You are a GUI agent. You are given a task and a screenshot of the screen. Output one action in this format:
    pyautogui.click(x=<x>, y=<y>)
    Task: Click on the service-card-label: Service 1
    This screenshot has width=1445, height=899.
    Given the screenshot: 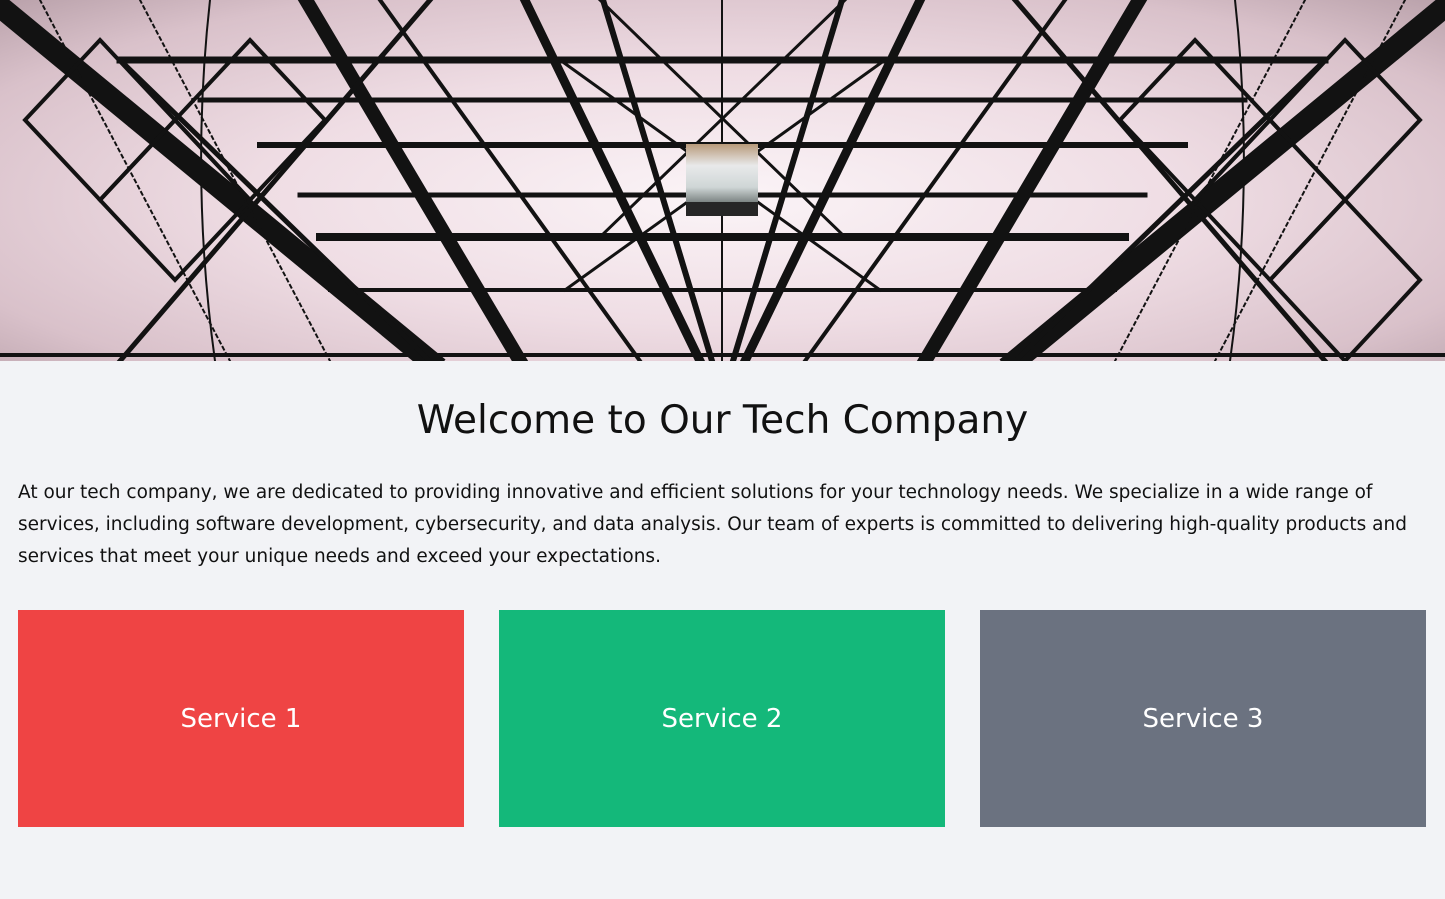 What is the action you would take?
    pyautogui.click(x=241, y=718)
    